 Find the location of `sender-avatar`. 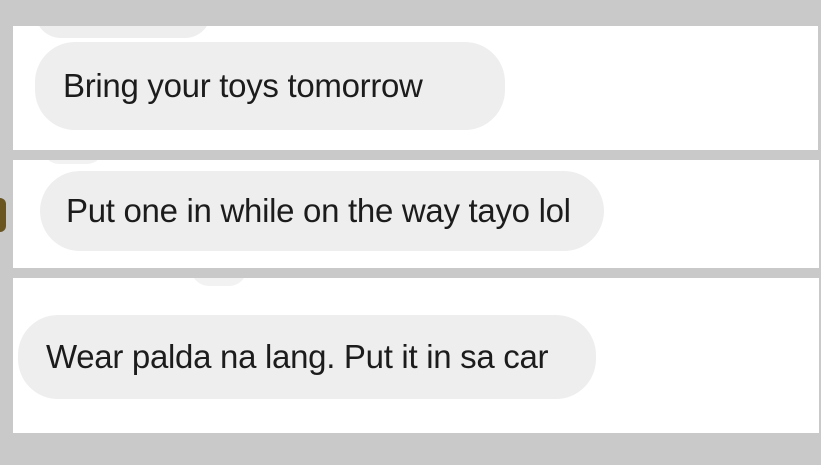

sender-avatar is located at coordinates (3, 215).